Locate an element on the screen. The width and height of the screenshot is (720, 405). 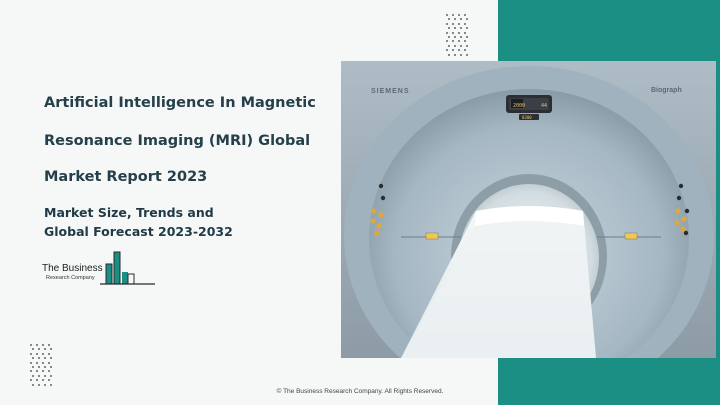
dot-grid-bottom-decoration is located at coordinates (43, 366).